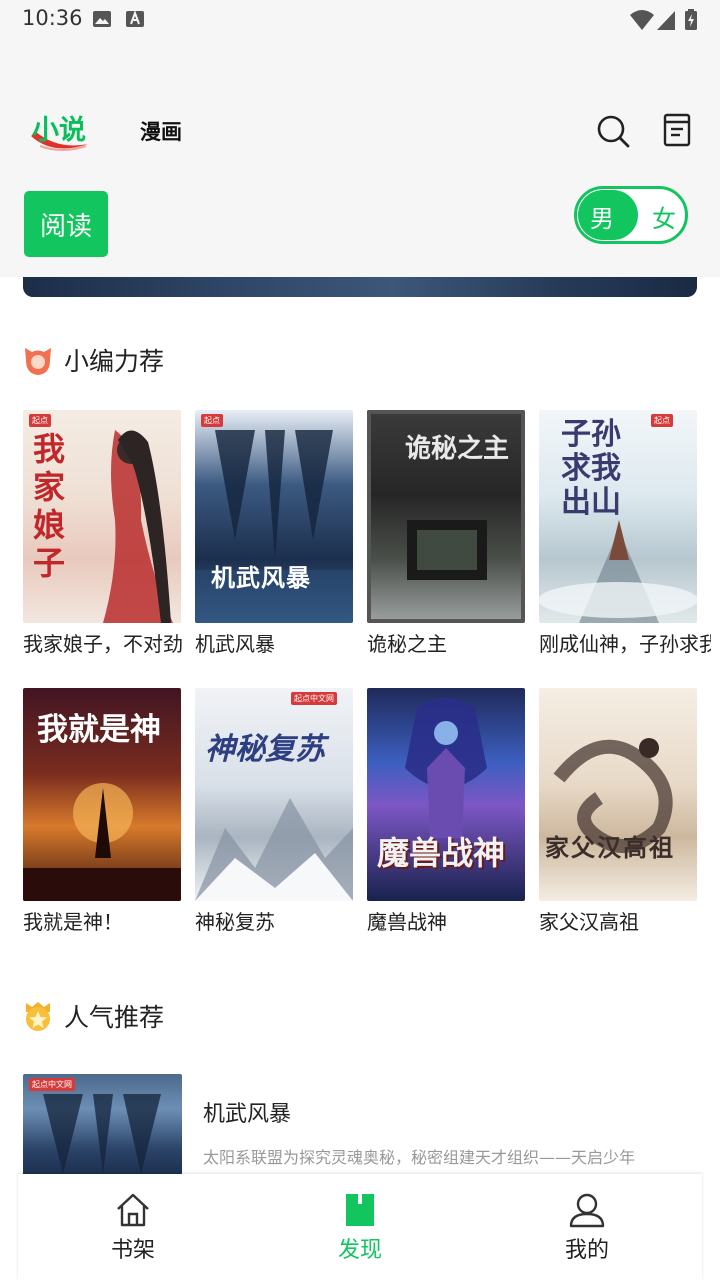 The image size is (720, 1280). Describe the element at coordinates (103, 644) in the screenshot. I see `book-title: 我家娘子，不对劲` at that location.